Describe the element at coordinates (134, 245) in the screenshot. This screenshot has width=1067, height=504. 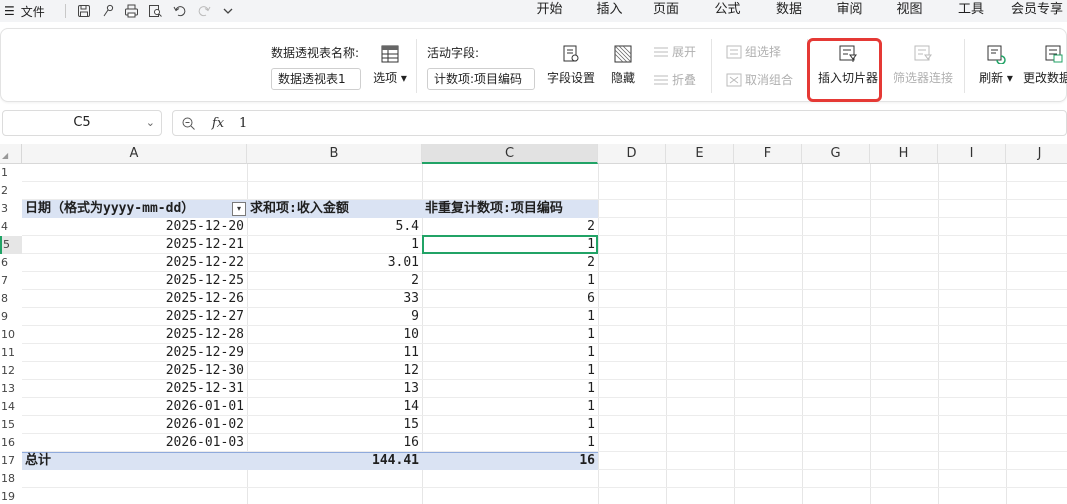
I see `pivot-data-cell: 2025-12-21` at that location.